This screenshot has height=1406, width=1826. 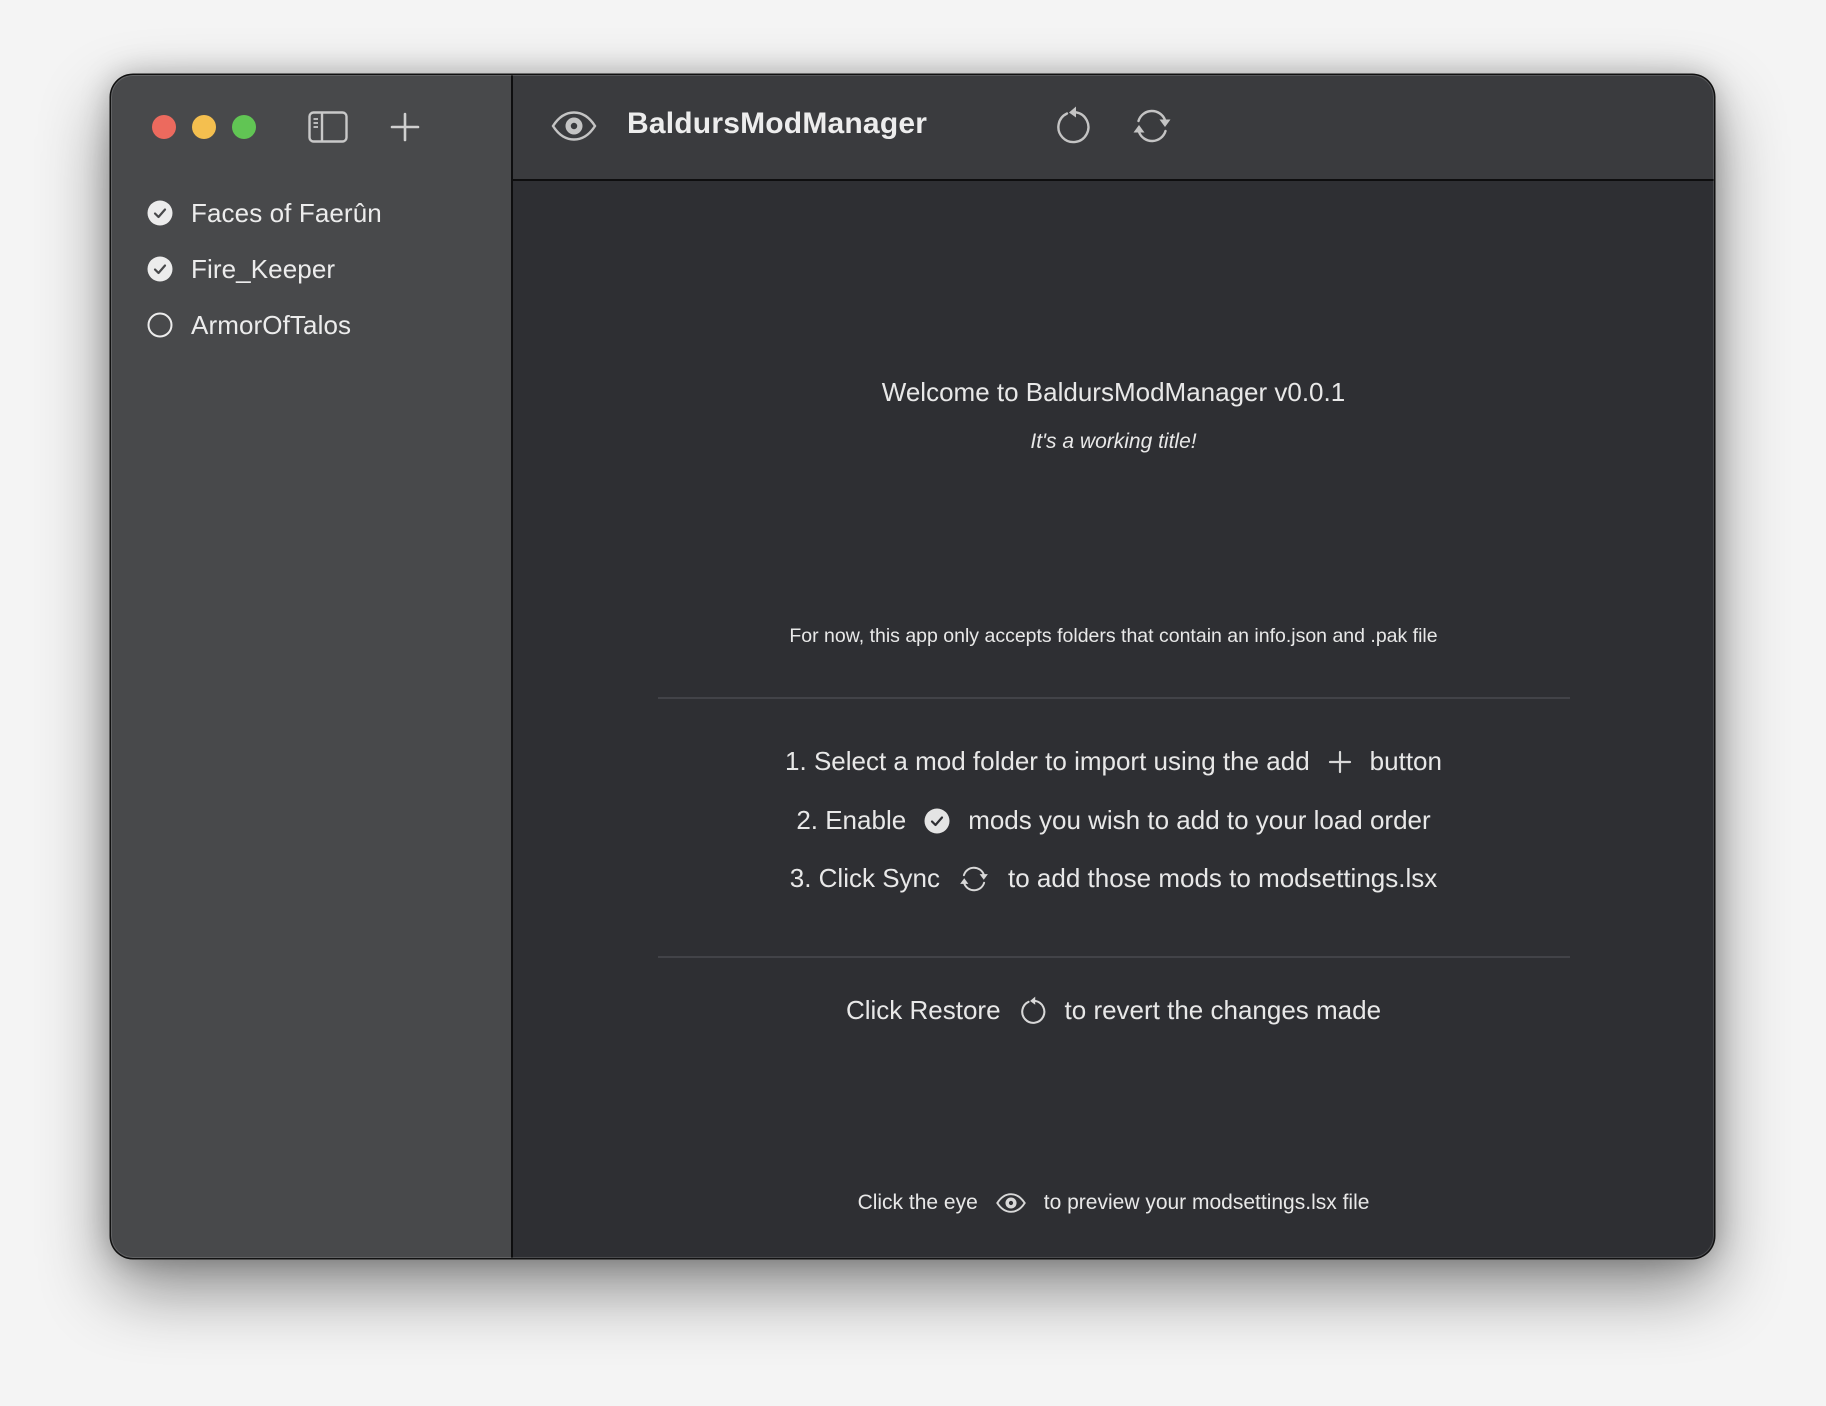 I want to click on app-title: BaldursModManager, so click(x=777, y=123).